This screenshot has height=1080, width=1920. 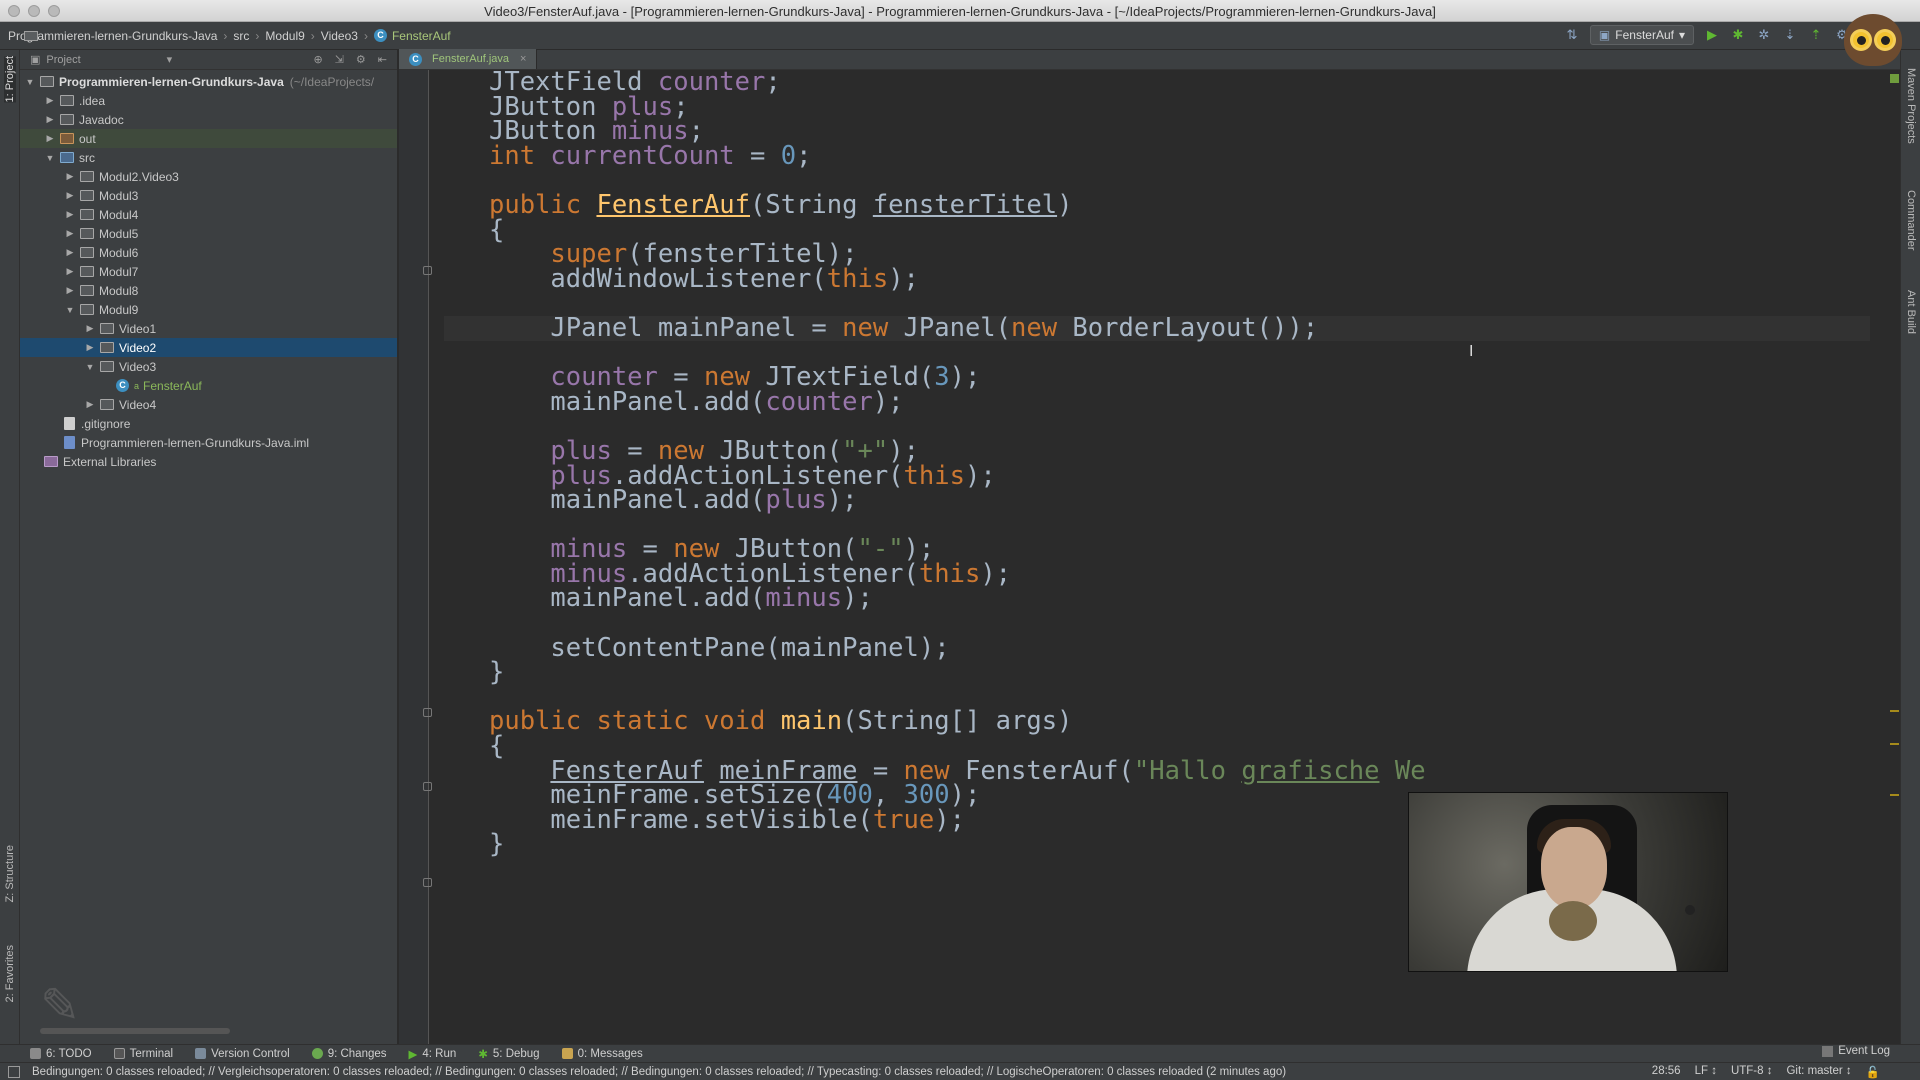 I want to click on package-icon, so click(x=87, y=195).